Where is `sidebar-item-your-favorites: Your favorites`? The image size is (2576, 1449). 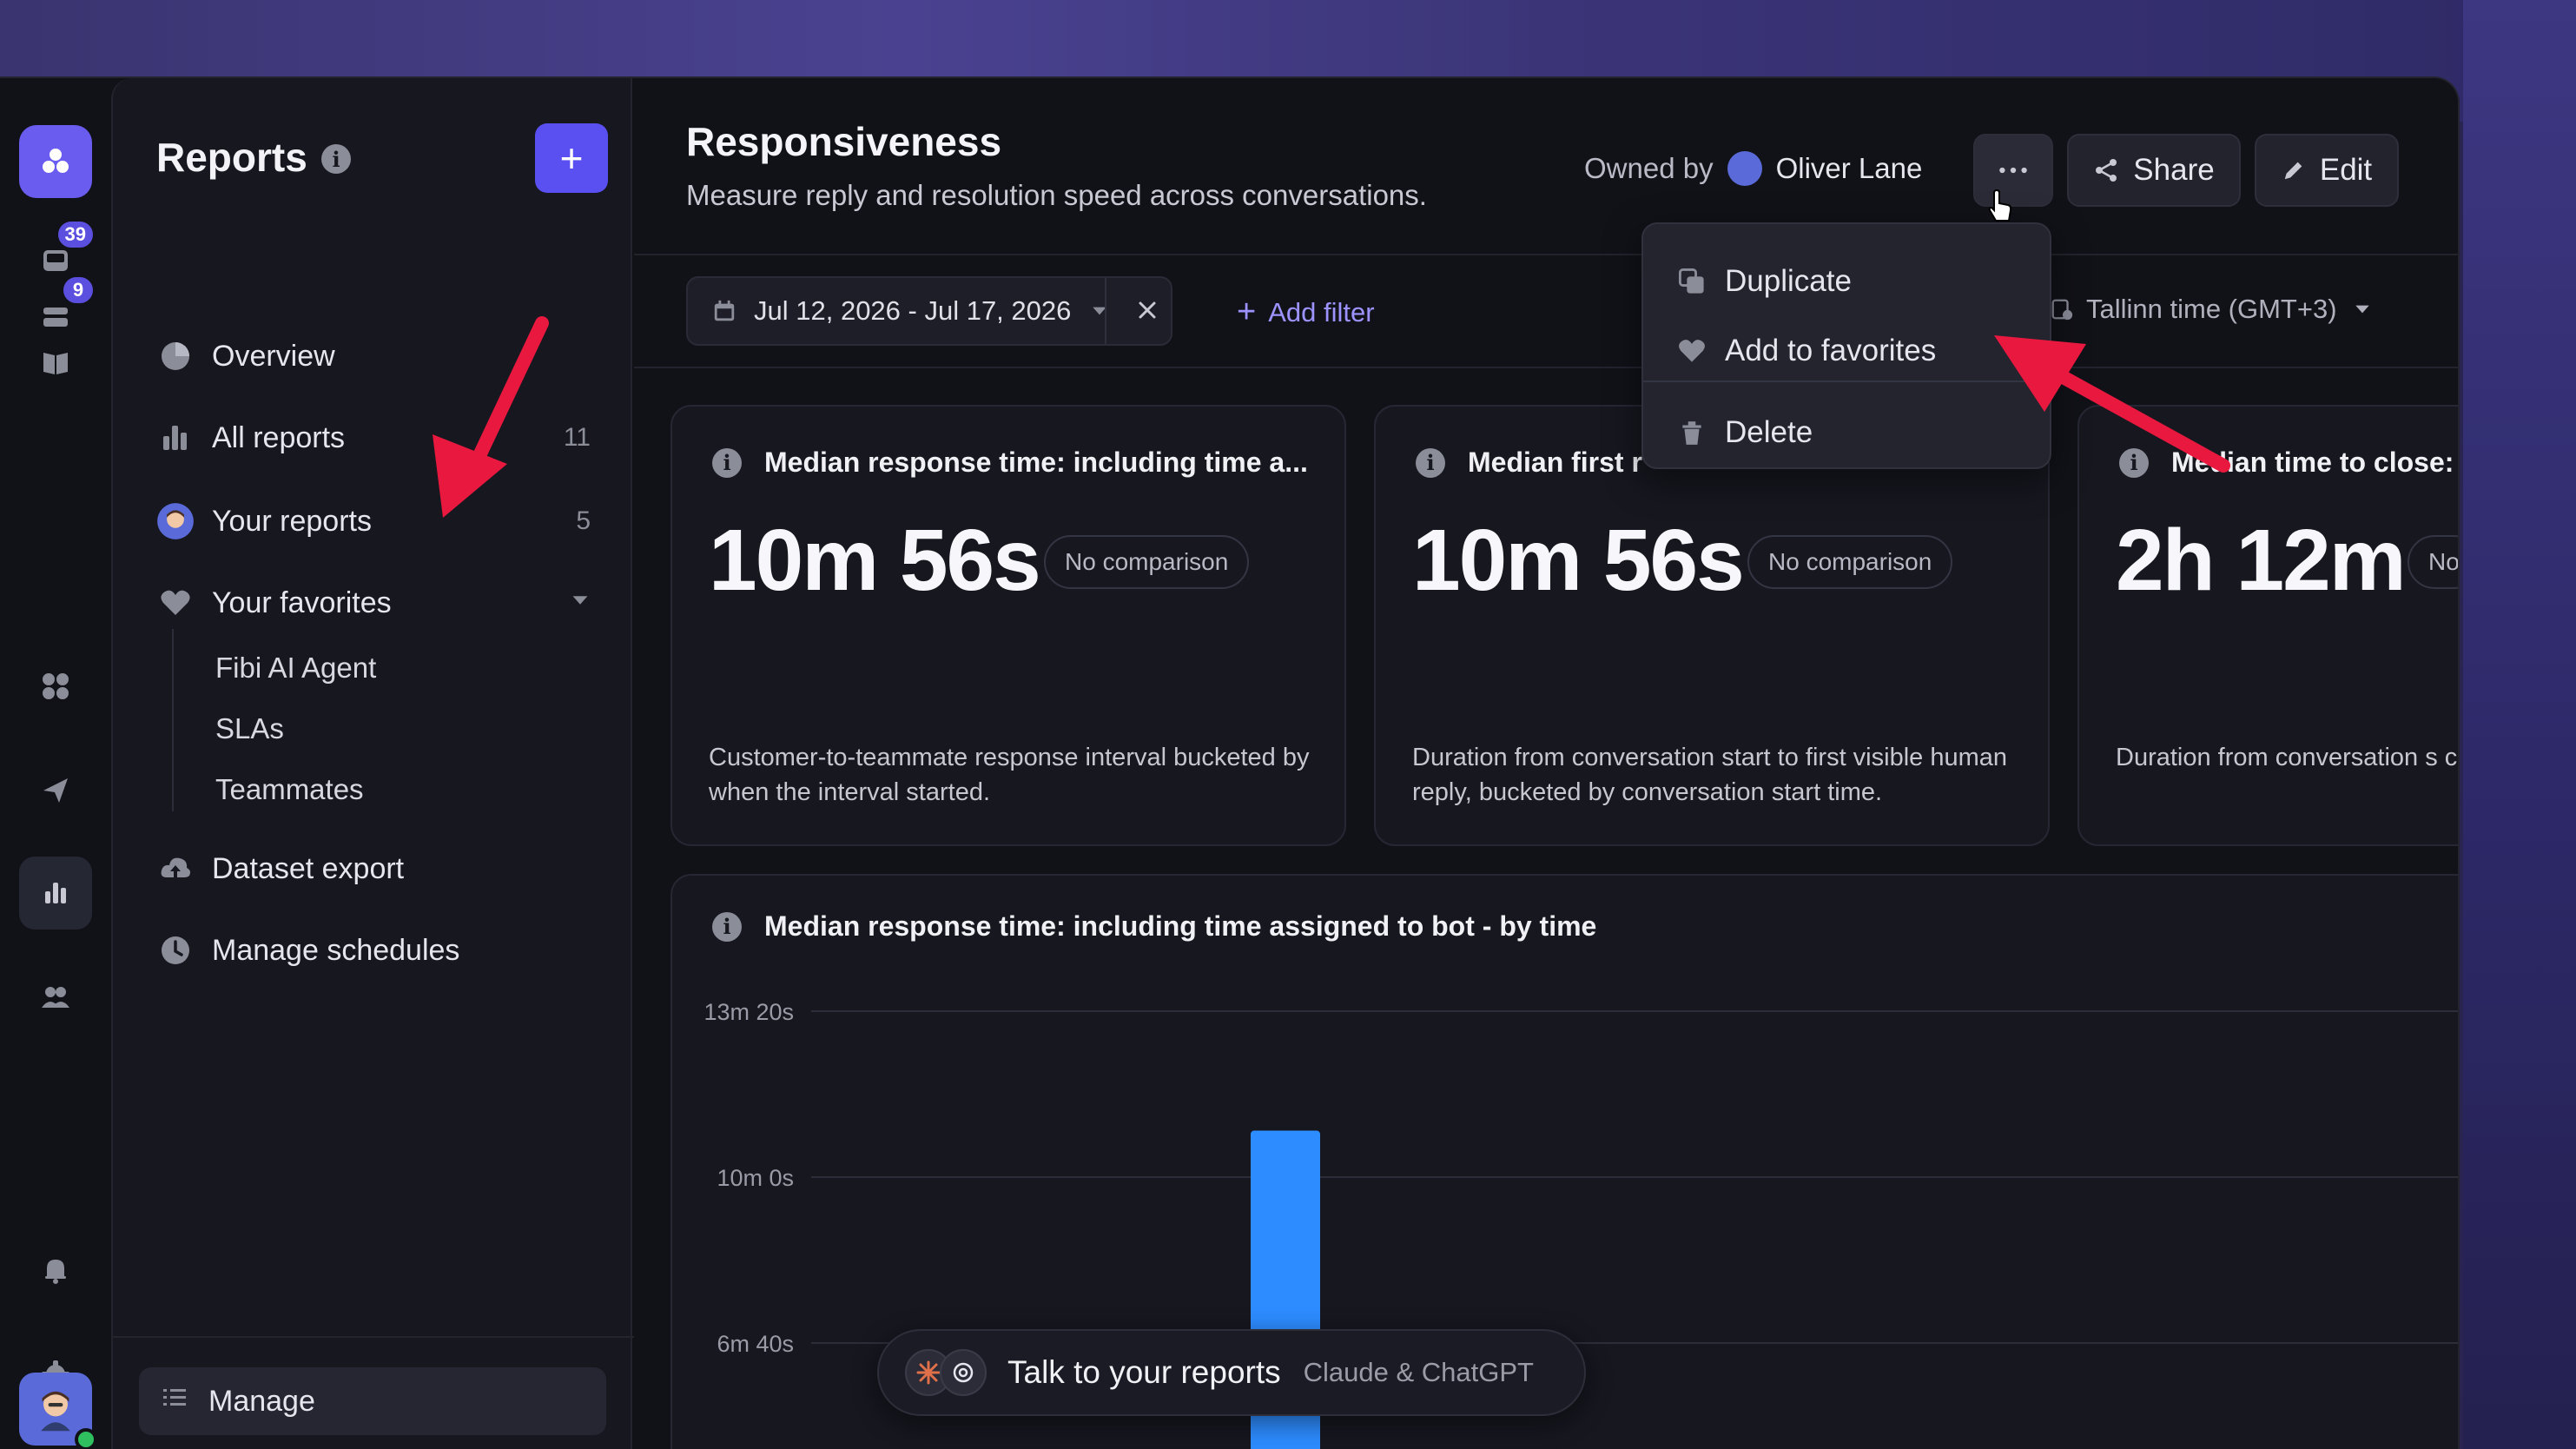
sidebar-item-your-favorites: Your favorites is located at coordinates (373, 603).